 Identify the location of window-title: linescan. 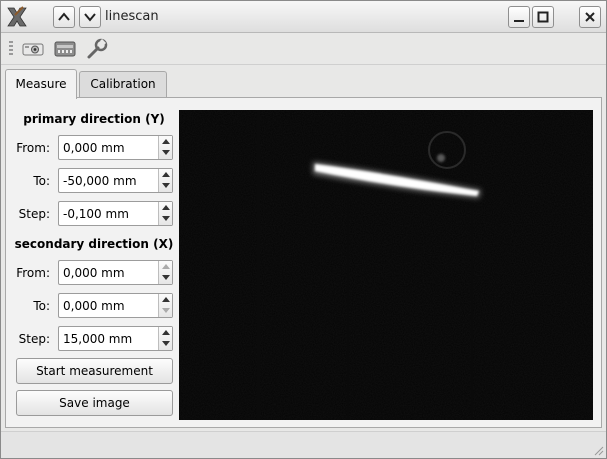
(132, 16).